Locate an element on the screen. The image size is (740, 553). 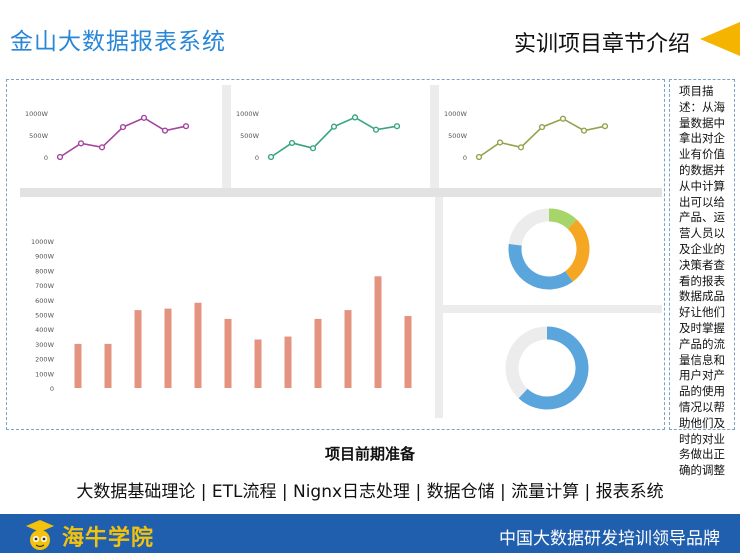
app-title: 金山大数据报表系统 is located at coordinates (118, 42).